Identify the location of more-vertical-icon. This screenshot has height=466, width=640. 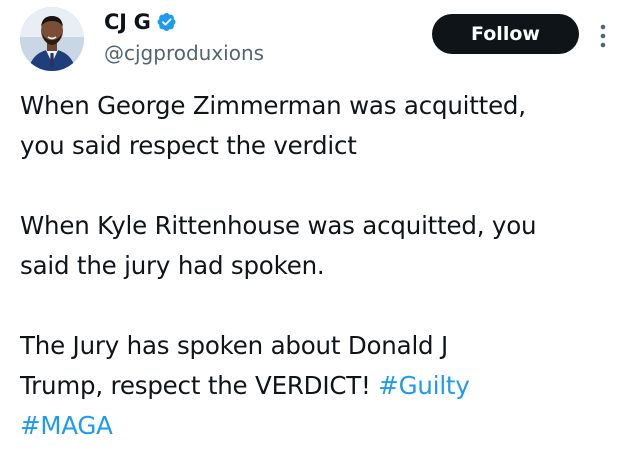
(603, 36).